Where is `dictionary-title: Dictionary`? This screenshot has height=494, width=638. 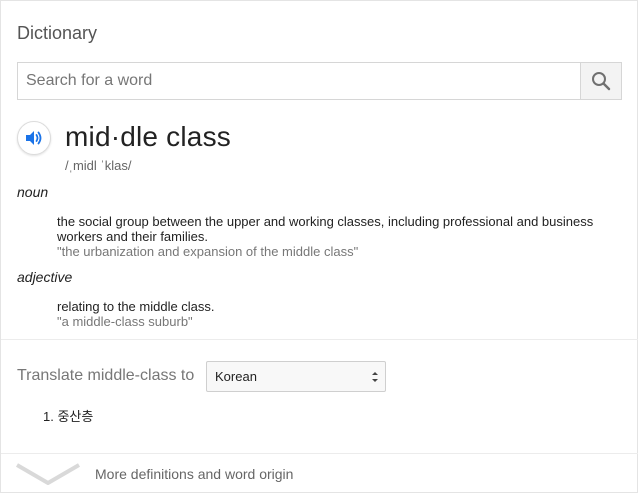 dictionary-title: Dictionary is located at coordinates (57, 33).